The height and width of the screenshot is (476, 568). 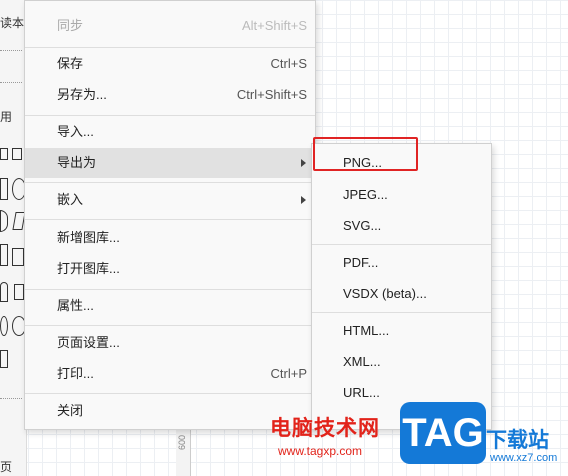 I want to click on menu-item-label: 导出为, so click(x=77, y=162).